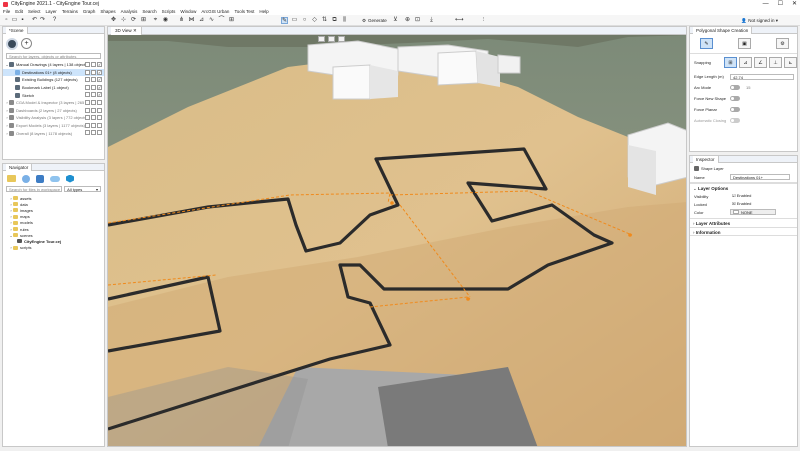 The image size is (800, 451). What do you see at coordinates (19, 167) in the screenshot?
I see `tab-navigator: Navigator` at bounding box center [19, 167].